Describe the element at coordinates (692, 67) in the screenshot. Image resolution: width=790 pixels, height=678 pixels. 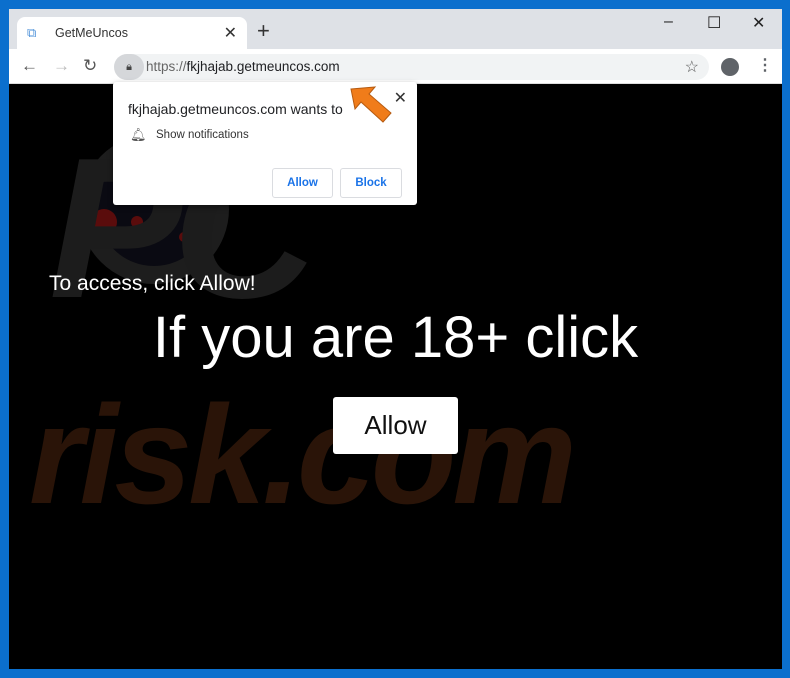
I see `bookmark-star-icon: ☆` at that location.